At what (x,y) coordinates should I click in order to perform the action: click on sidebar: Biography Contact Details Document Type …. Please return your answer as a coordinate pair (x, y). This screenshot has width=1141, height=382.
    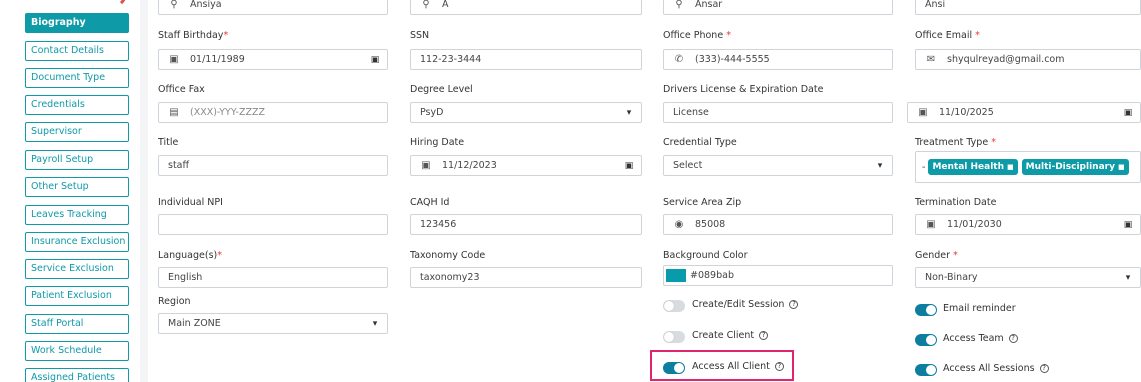
    Looking at the image, I should click on (70, 191).